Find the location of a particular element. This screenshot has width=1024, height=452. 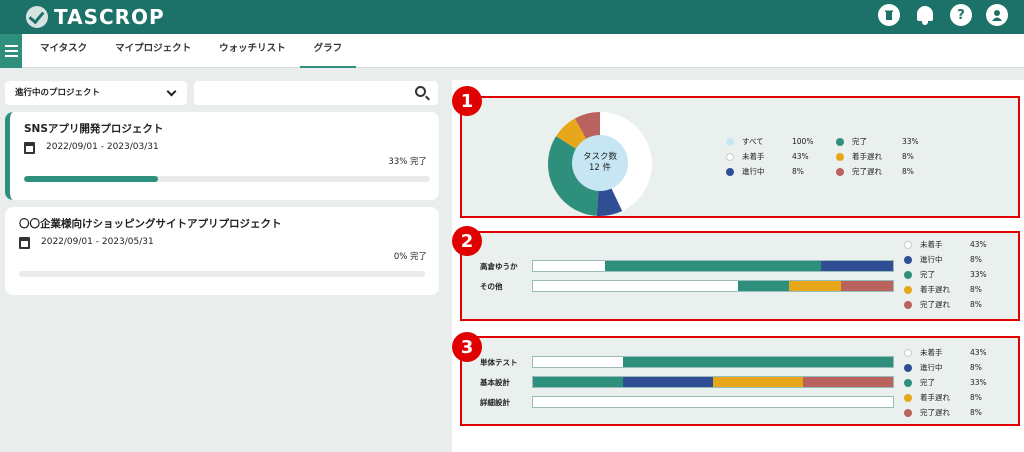

legend-item: 進行中 8% is located at coordinates (943, 259).